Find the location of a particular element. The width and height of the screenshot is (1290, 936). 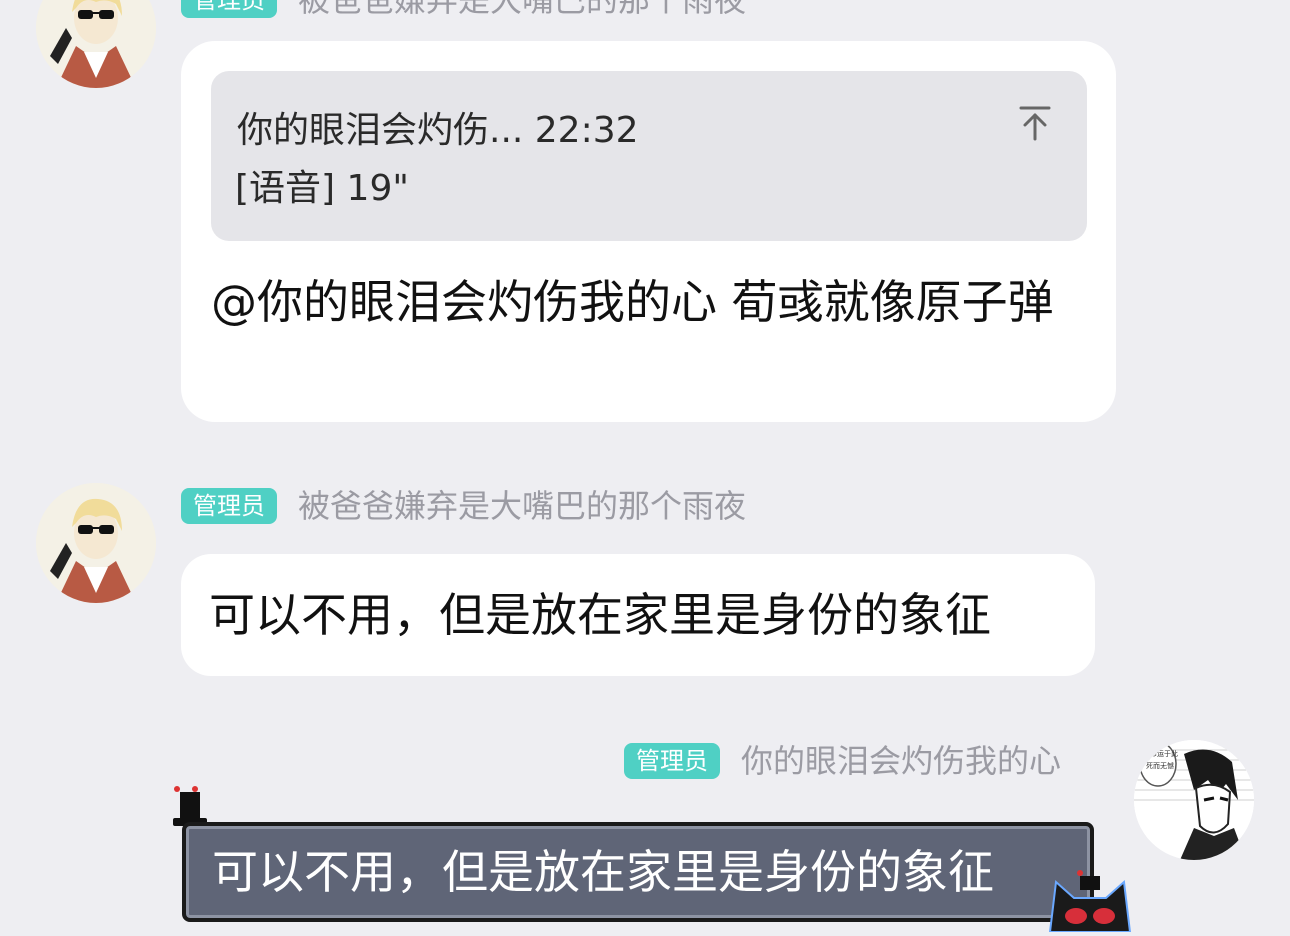

jump-to-original-icon is located at coordinates (1035, 123).